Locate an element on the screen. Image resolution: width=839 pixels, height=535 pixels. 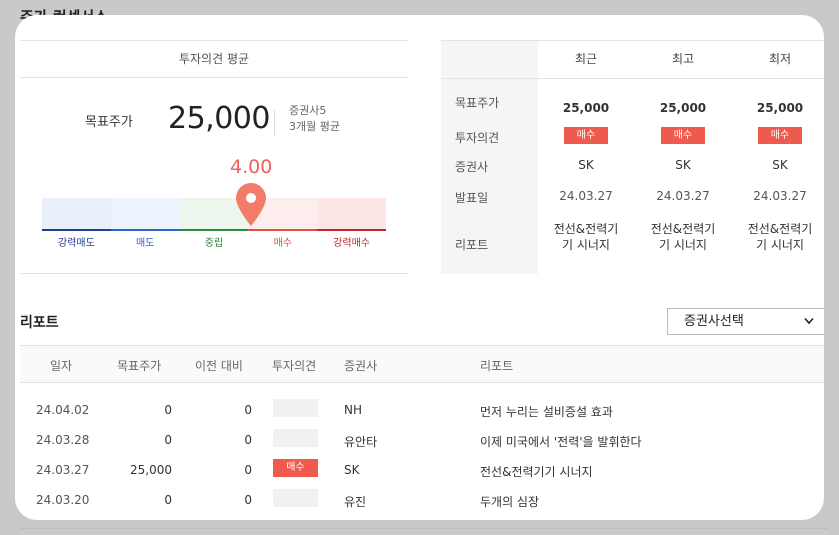
broker-select-dropdown: 증권사선택 is located at coordinates (745, 321).